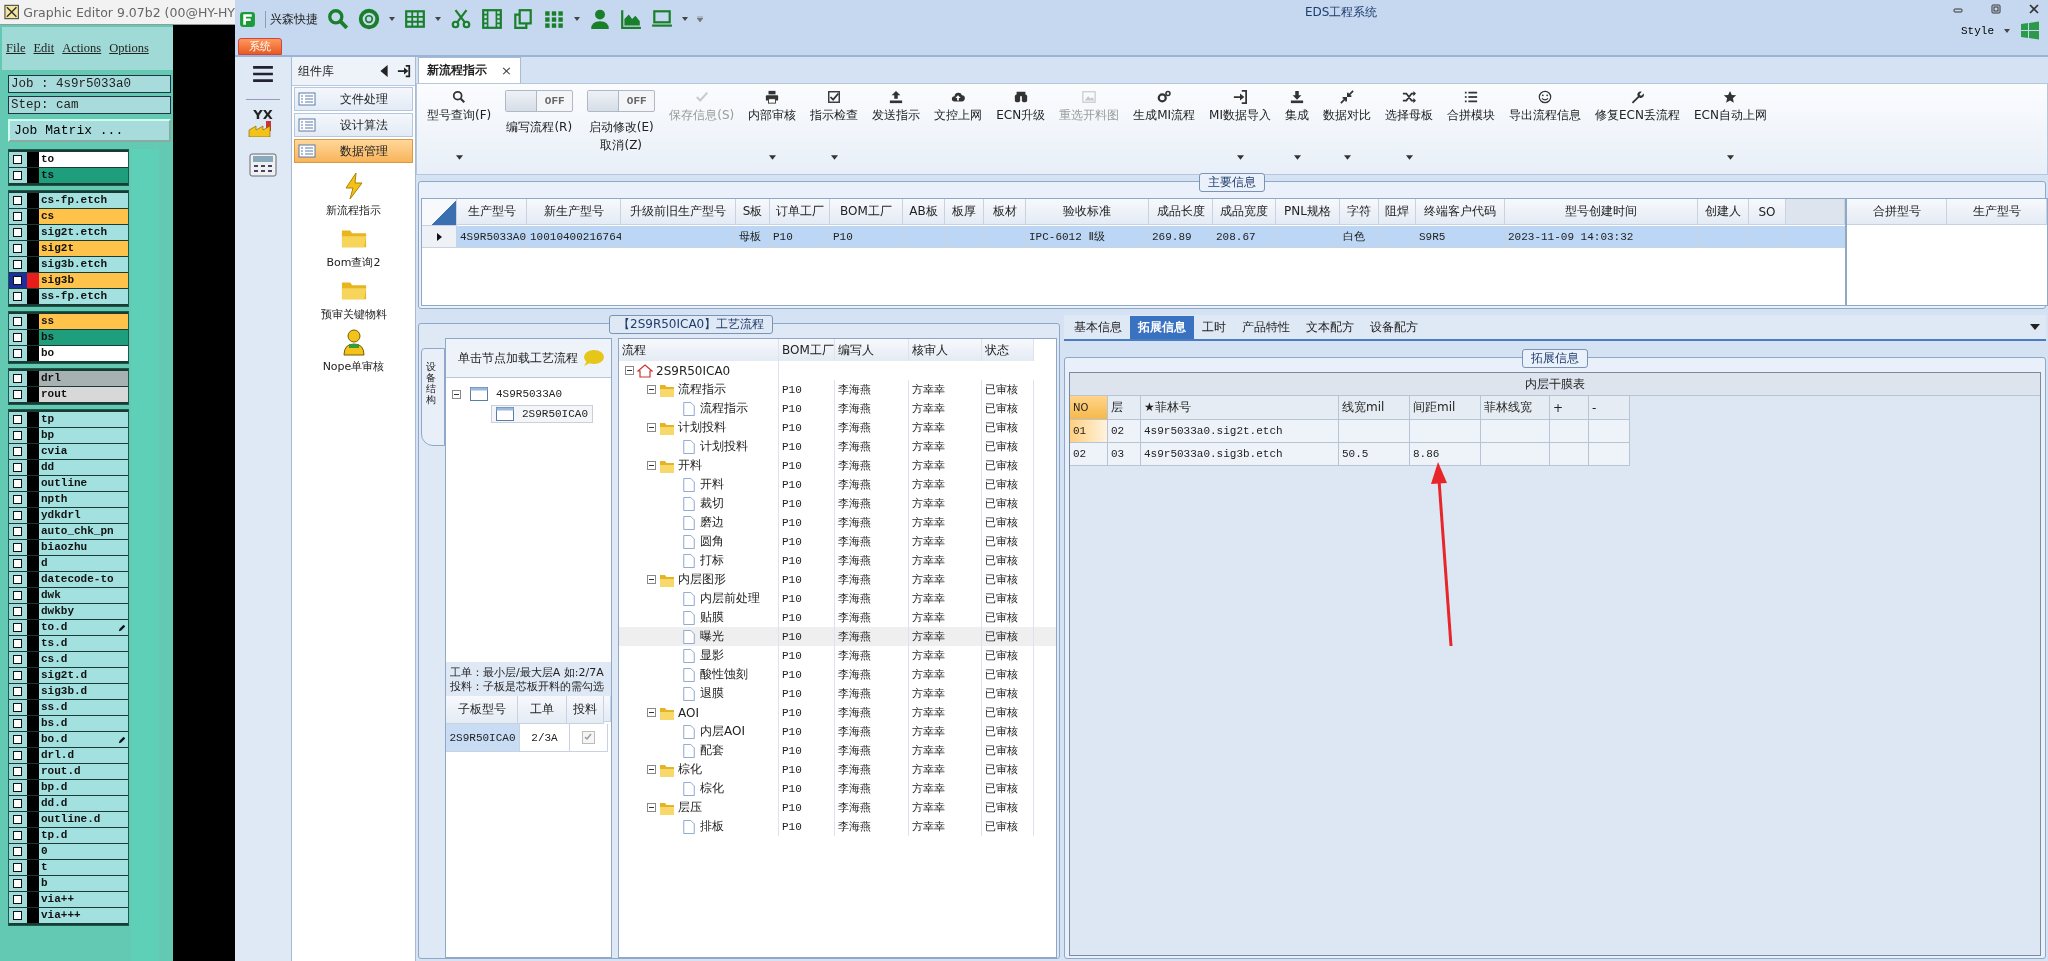 Image resolution: width=2048 pixels, height=961 pixels. I want to click on layer-item: d, so click(83, 563).